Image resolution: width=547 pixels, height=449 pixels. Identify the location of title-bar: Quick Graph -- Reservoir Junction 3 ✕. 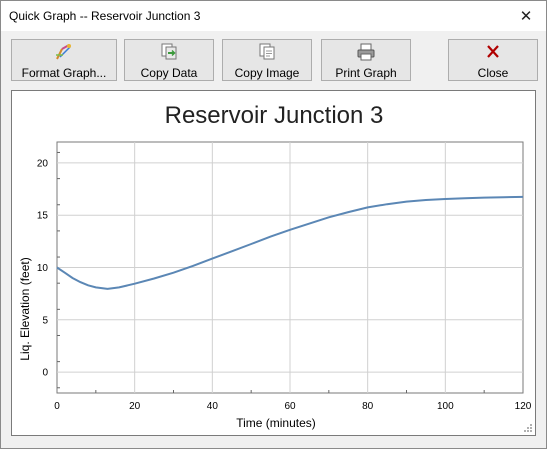
(273, 16).